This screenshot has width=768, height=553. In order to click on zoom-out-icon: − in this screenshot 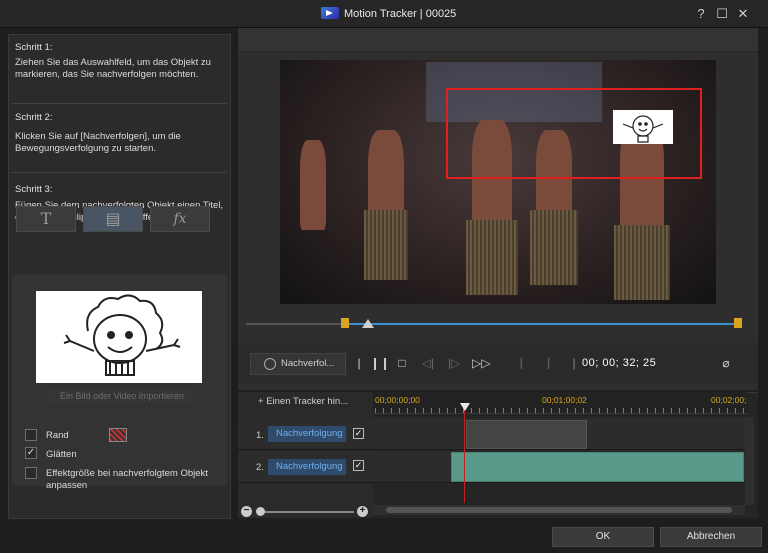, I will do `click(246, 511)`.